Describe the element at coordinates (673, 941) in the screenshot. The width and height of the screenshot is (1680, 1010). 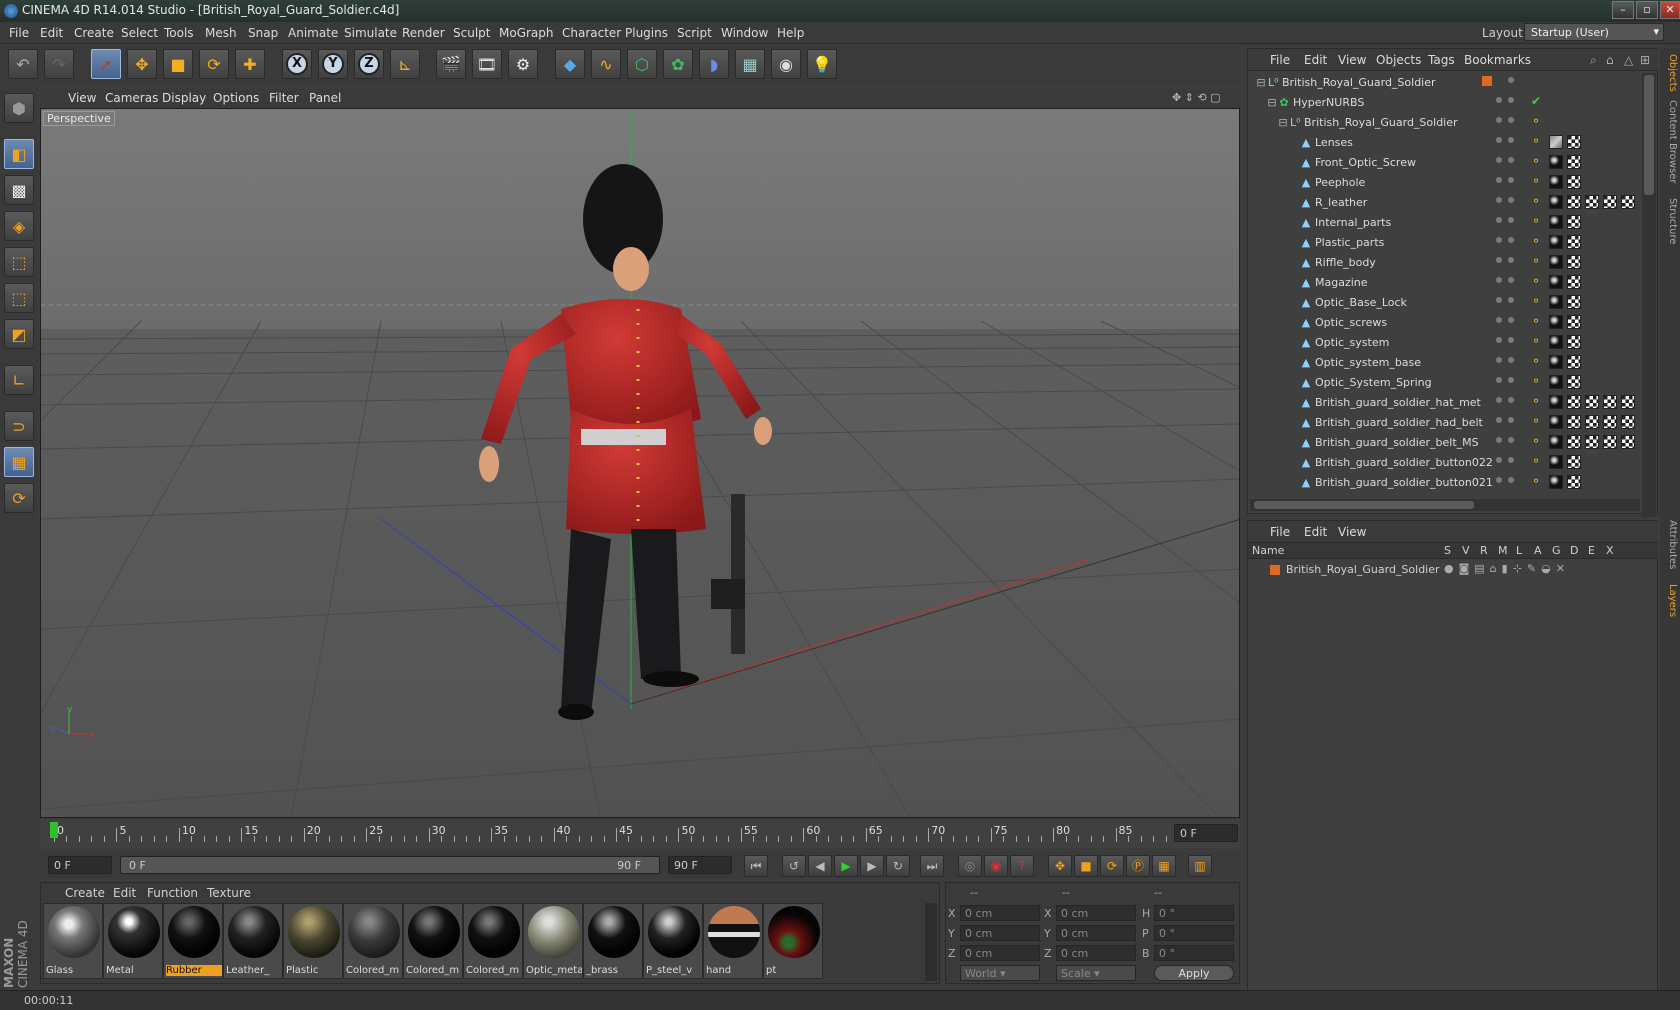
I see `material-swatch: P_steel_v` at that location.